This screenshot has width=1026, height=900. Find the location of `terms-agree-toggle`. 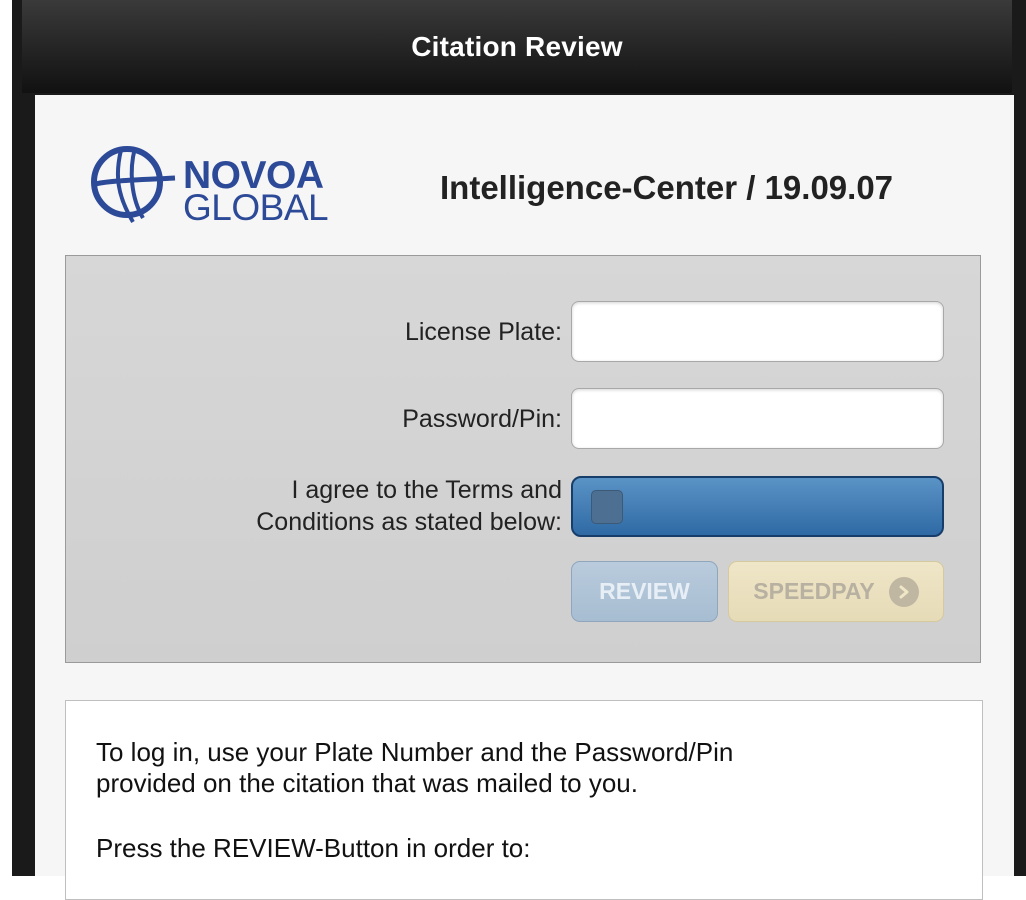

terms-agree-toggle is located at coordinates (757, 506).